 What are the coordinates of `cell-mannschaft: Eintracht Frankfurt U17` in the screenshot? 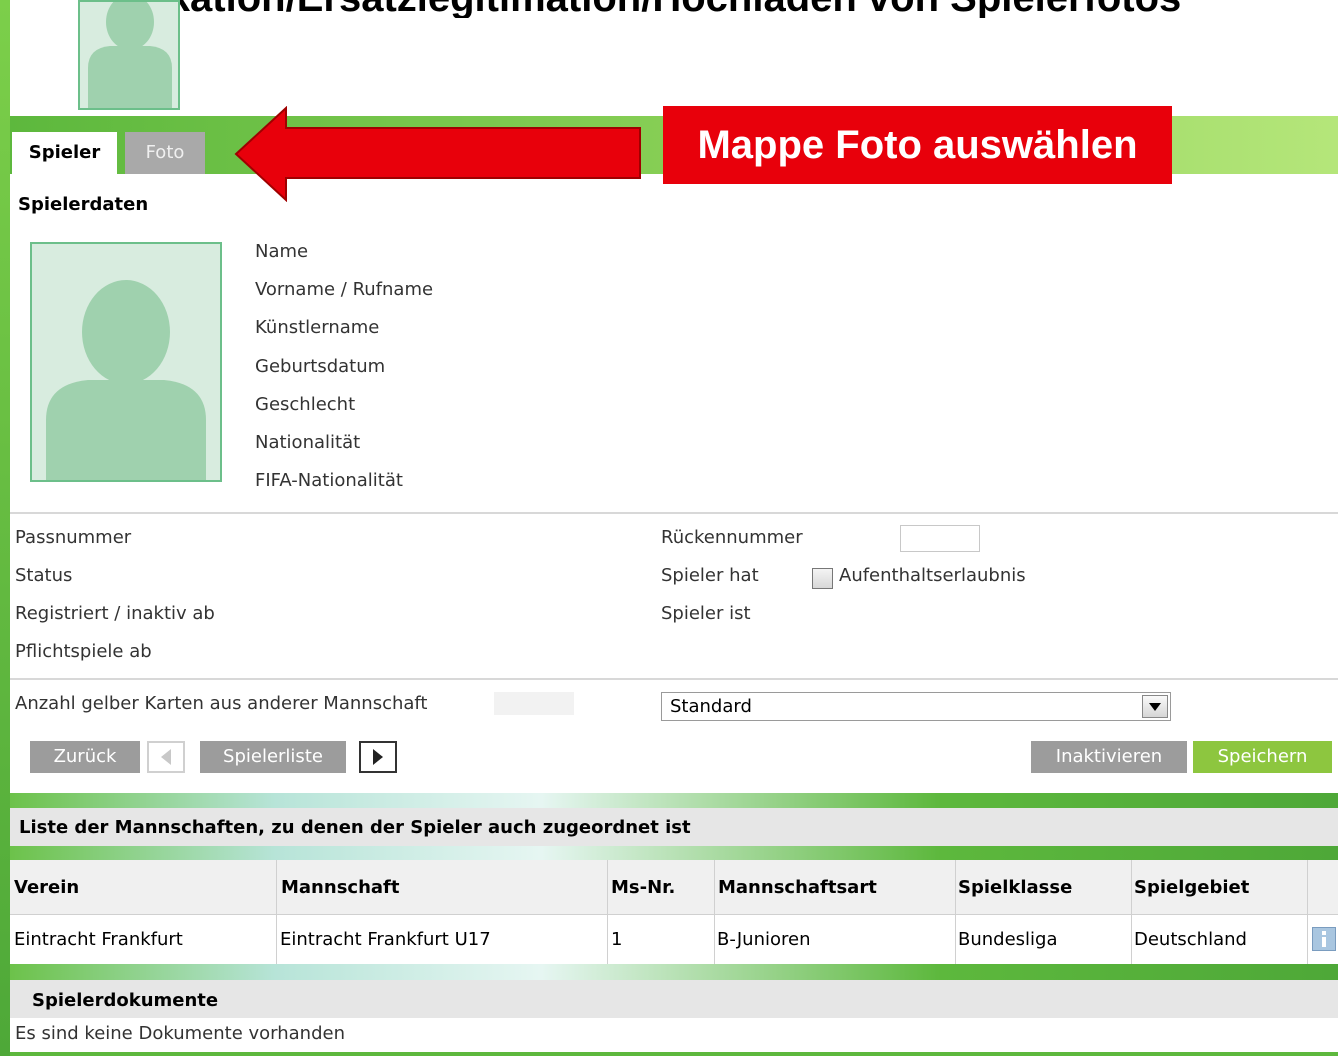 It's located at (385, 939).